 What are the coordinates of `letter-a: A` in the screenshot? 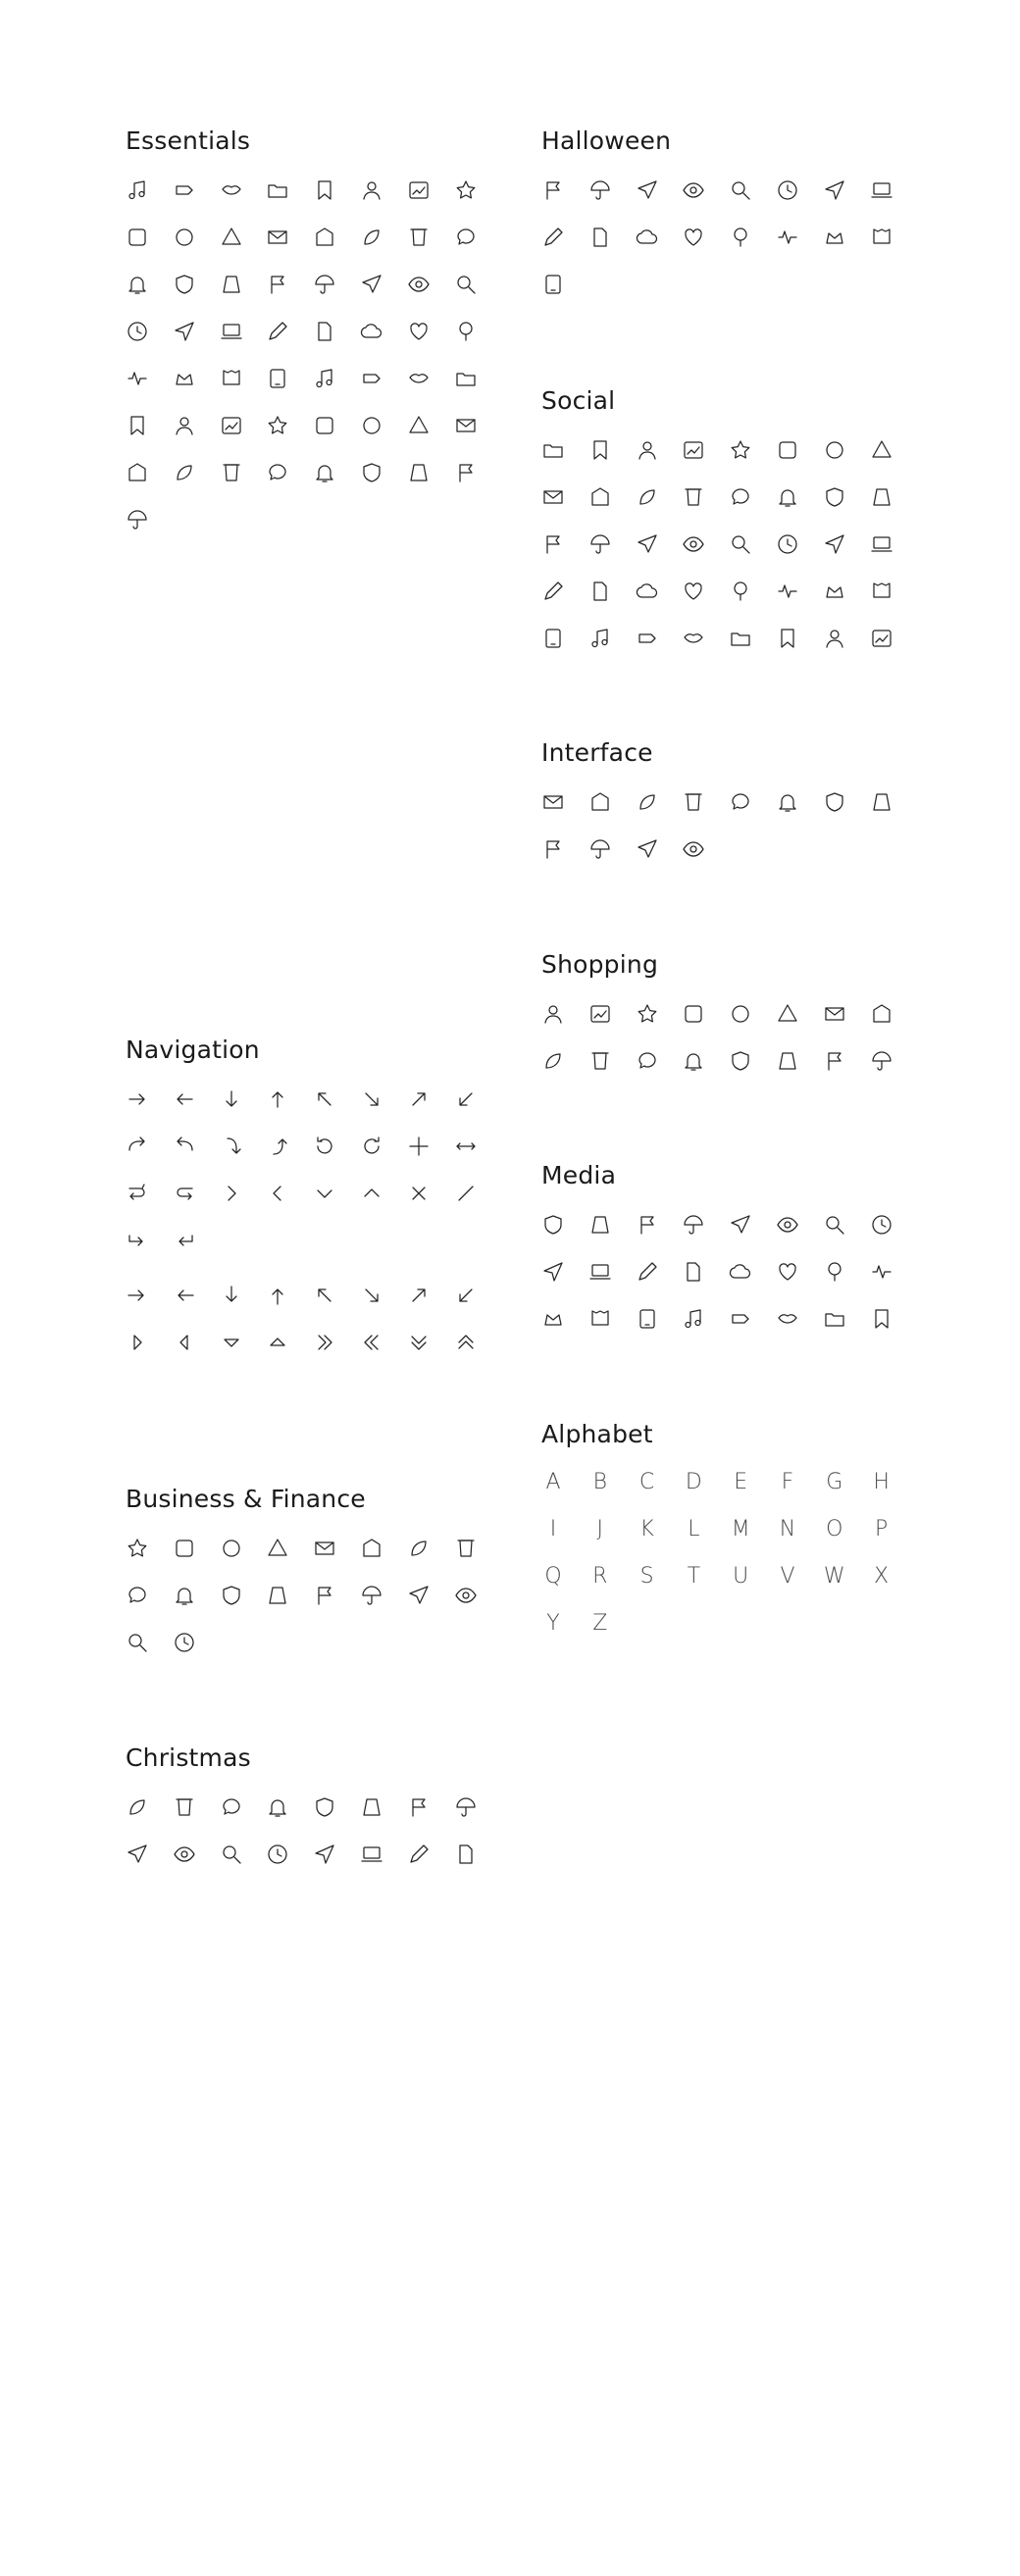 It's located at (553, 1483).